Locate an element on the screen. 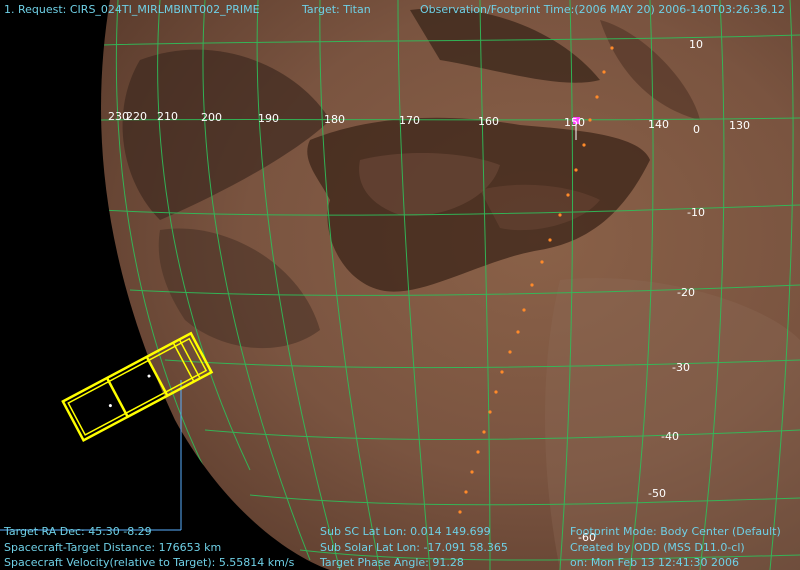 Image resolution: width=800 pixels, height=570 pixels. latitude-label: -20 is located at coordinates (686, 292).